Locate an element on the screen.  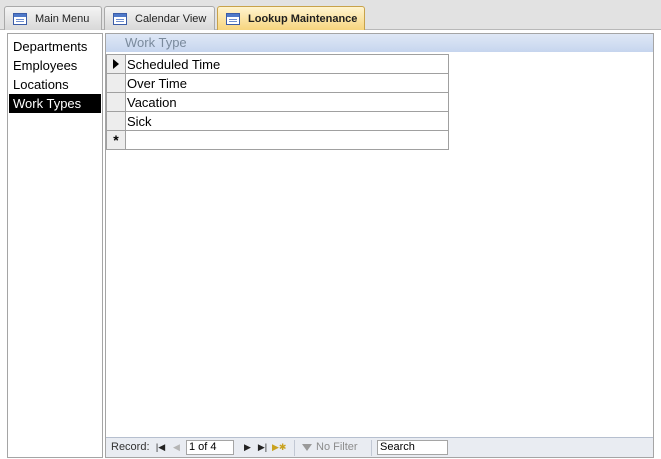
current-record-arrow-icon is located at coordinates (116, 64).